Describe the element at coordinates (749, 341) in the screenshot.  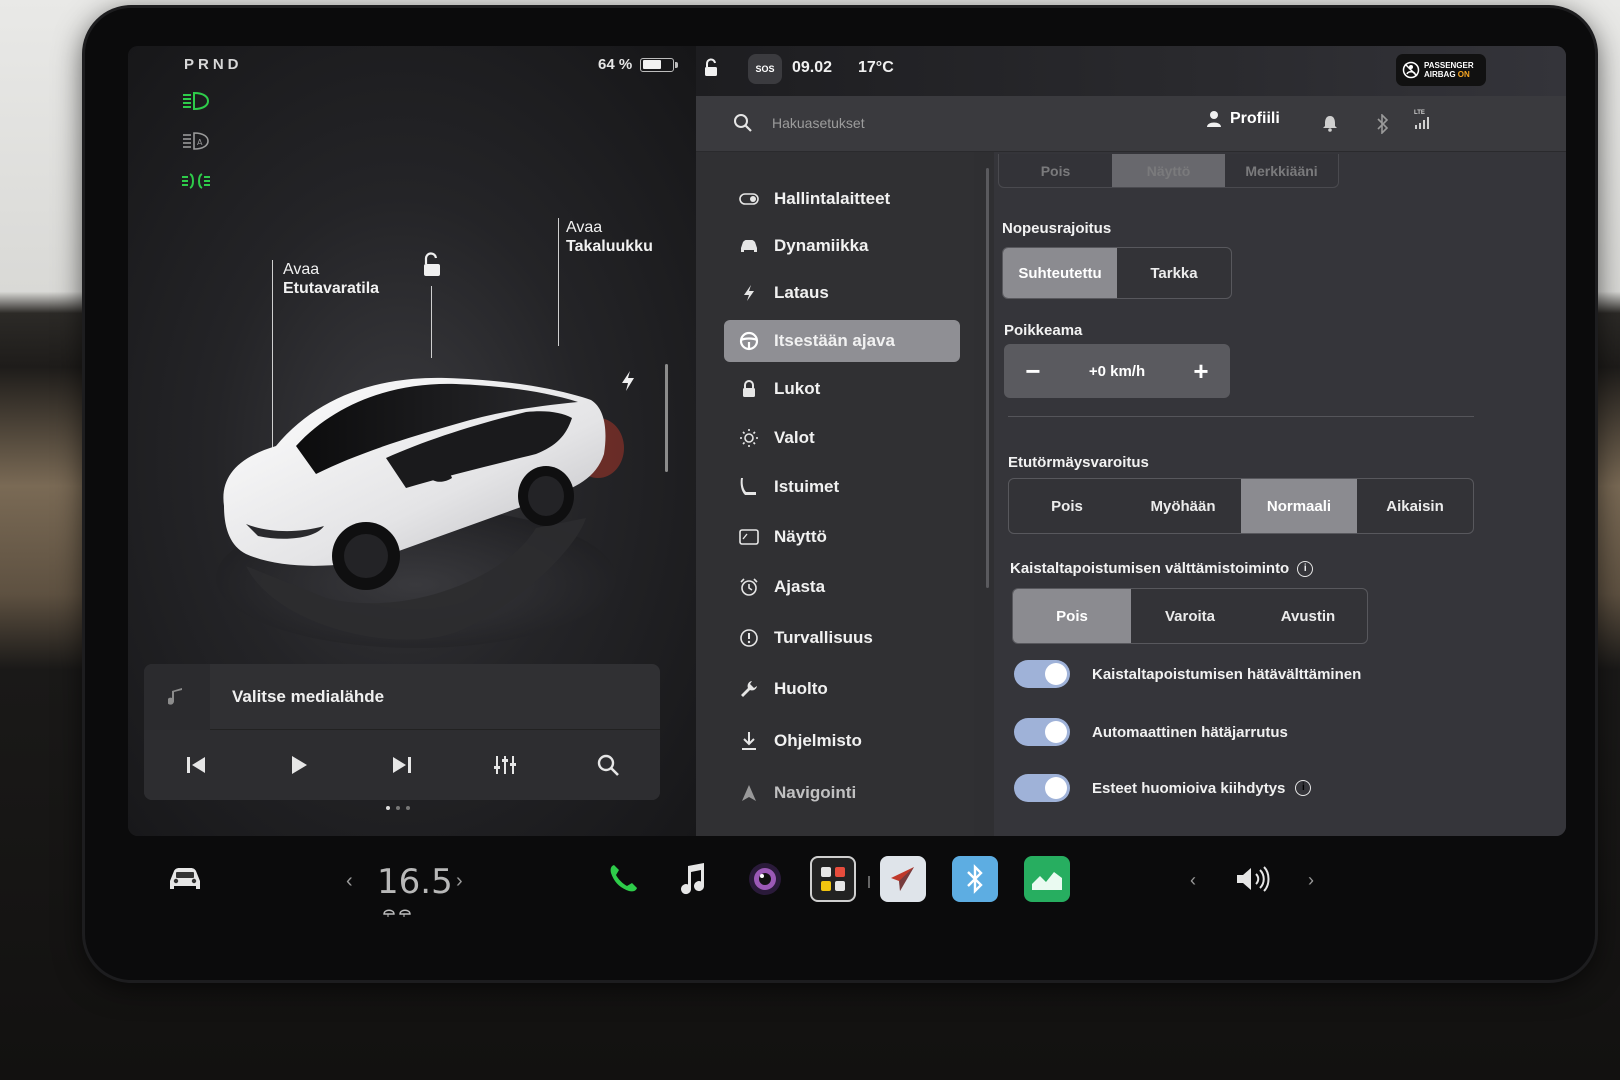
I see `steering-wheel-icon` at that location.